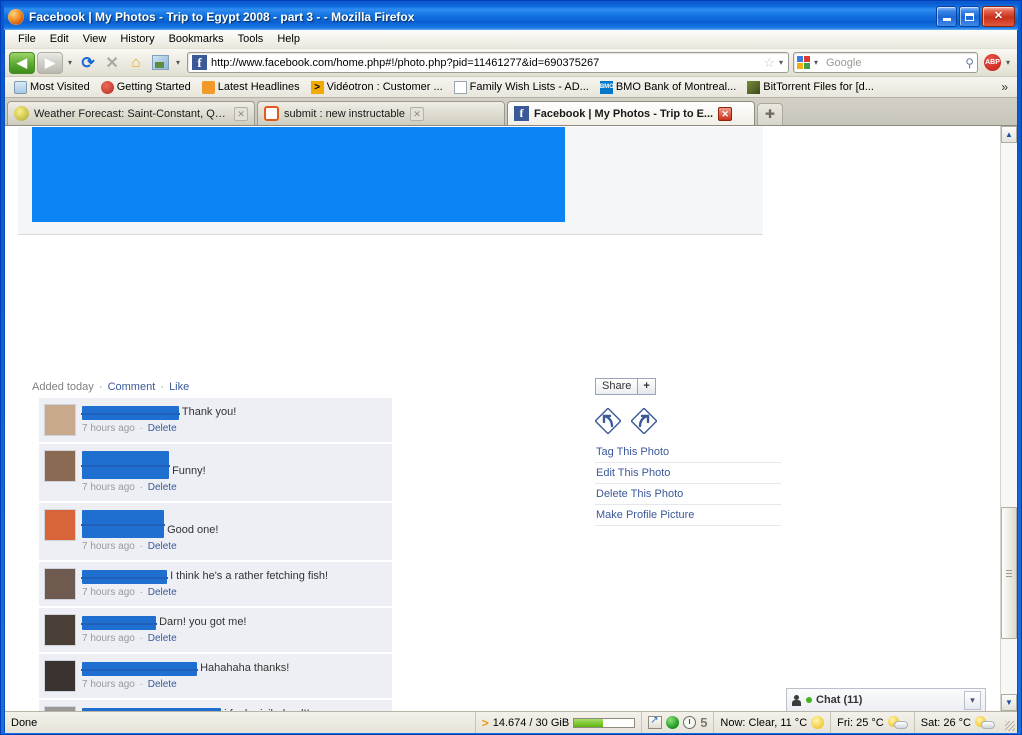  Describe the element at coordinates (770, 114) in the screenshot. I see `new-tab-button: ✚` at that location.